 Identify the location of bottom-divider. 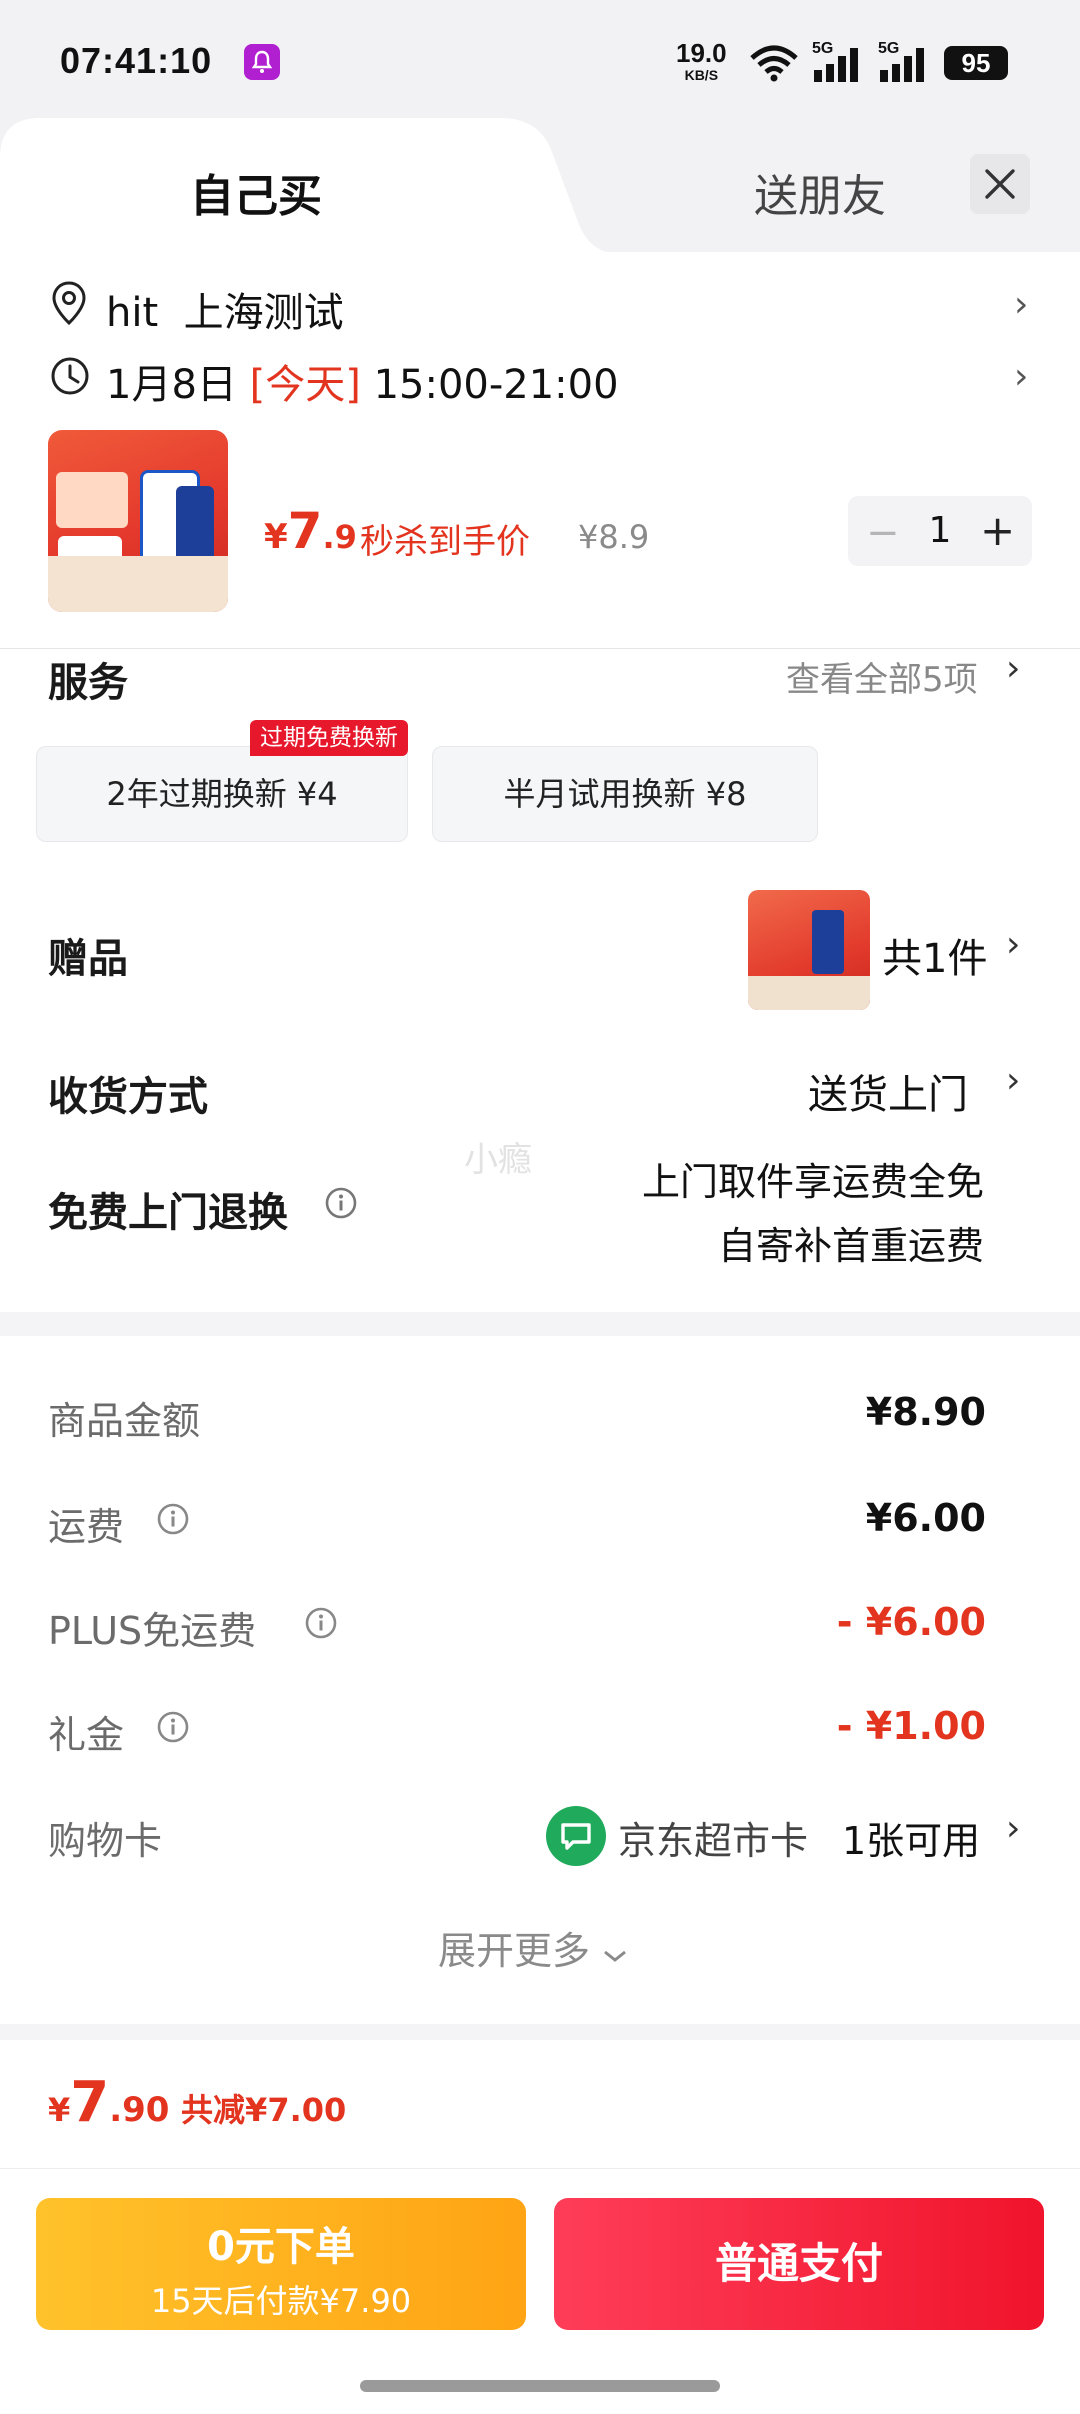
(540, 2168).